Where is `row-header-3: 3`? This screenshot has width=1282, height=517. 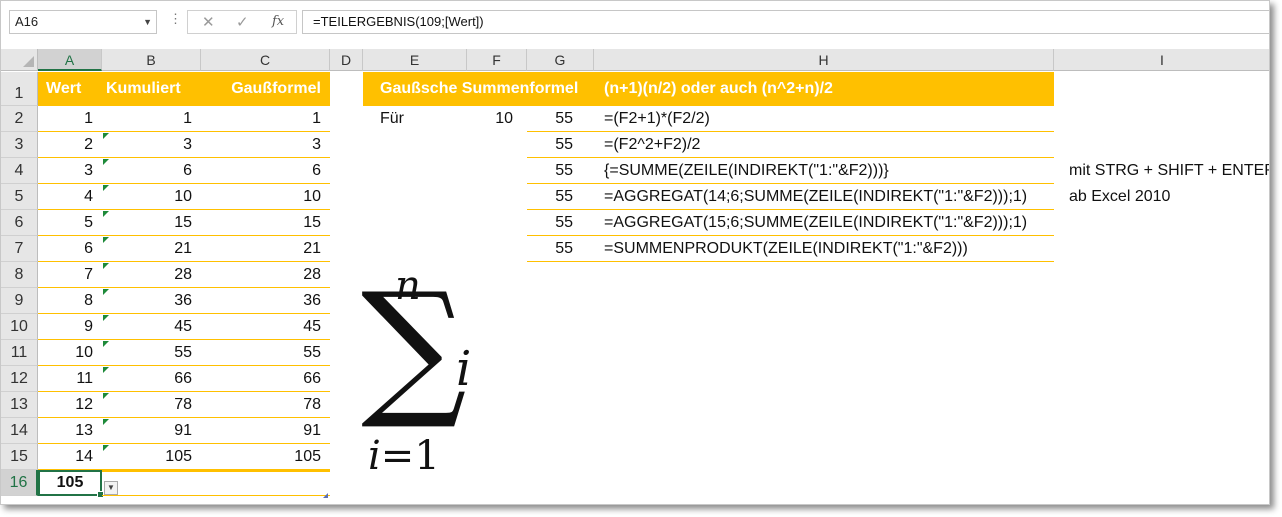 row-header-3: 3 is located at coordinates (19, 145).